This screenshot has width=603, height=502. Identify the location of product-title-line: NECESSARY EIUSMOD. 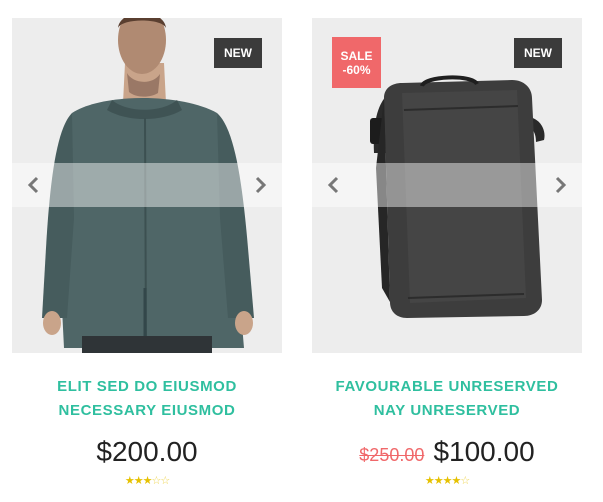
(147, 410).